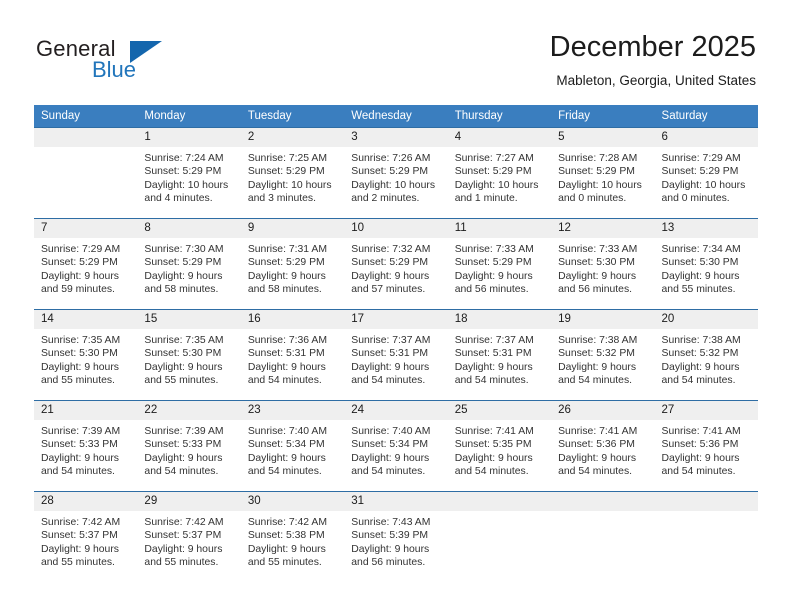  Describe the element at coordinates (86, 228) in the screenshot. I see `day-number: 7` at that location.